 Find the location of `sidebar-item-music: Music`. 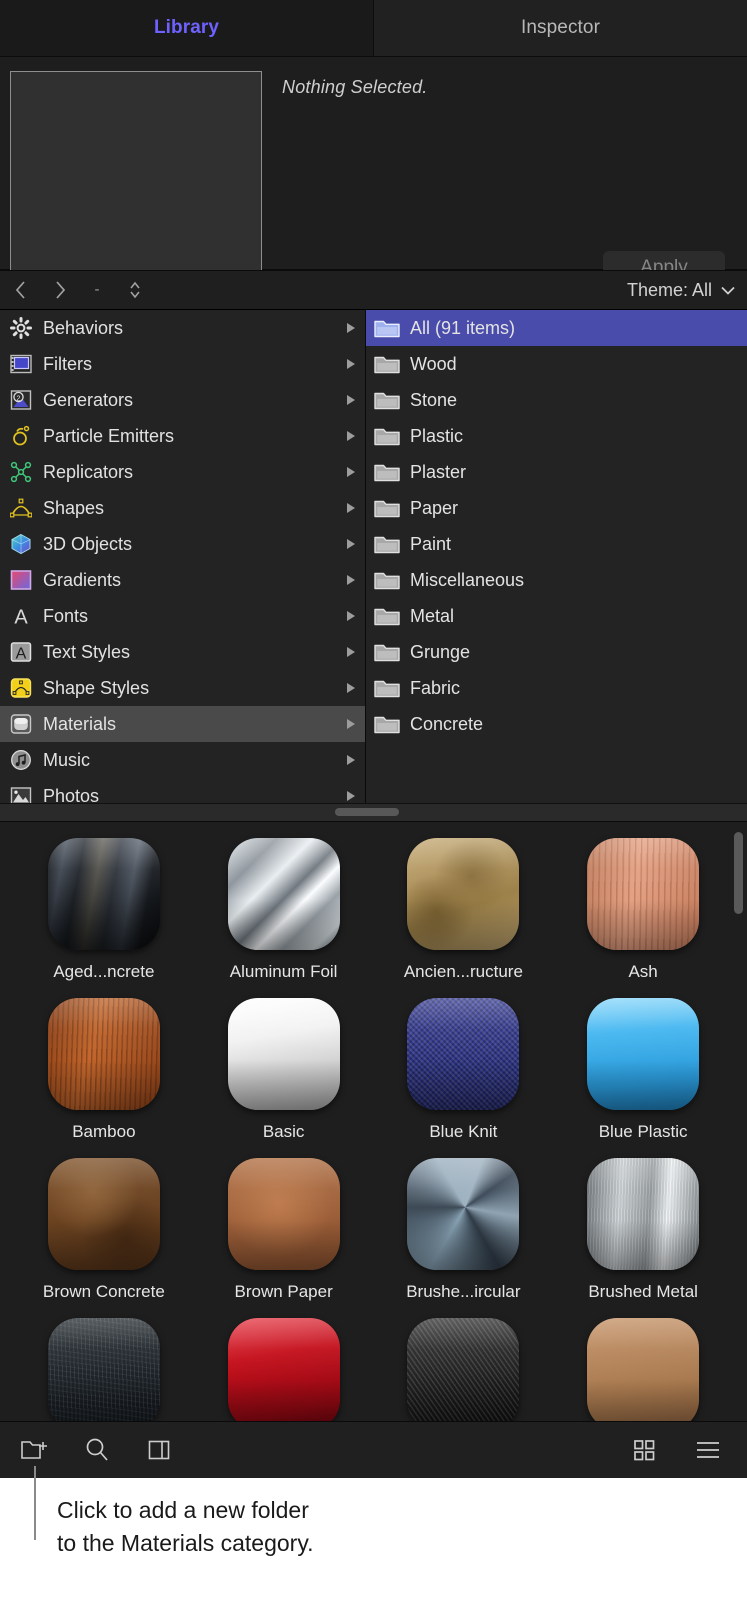

sidebar-item-music: Music is located at coordinates (182, 760).